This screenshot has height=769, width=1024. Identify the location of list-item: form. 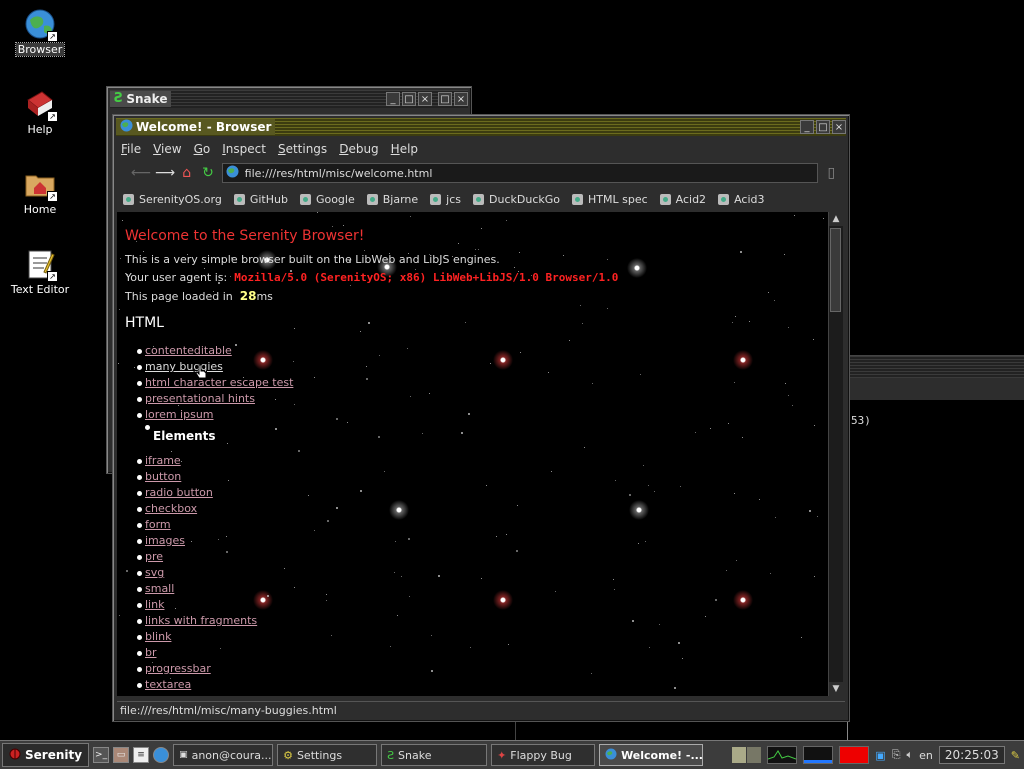
(377, 525).